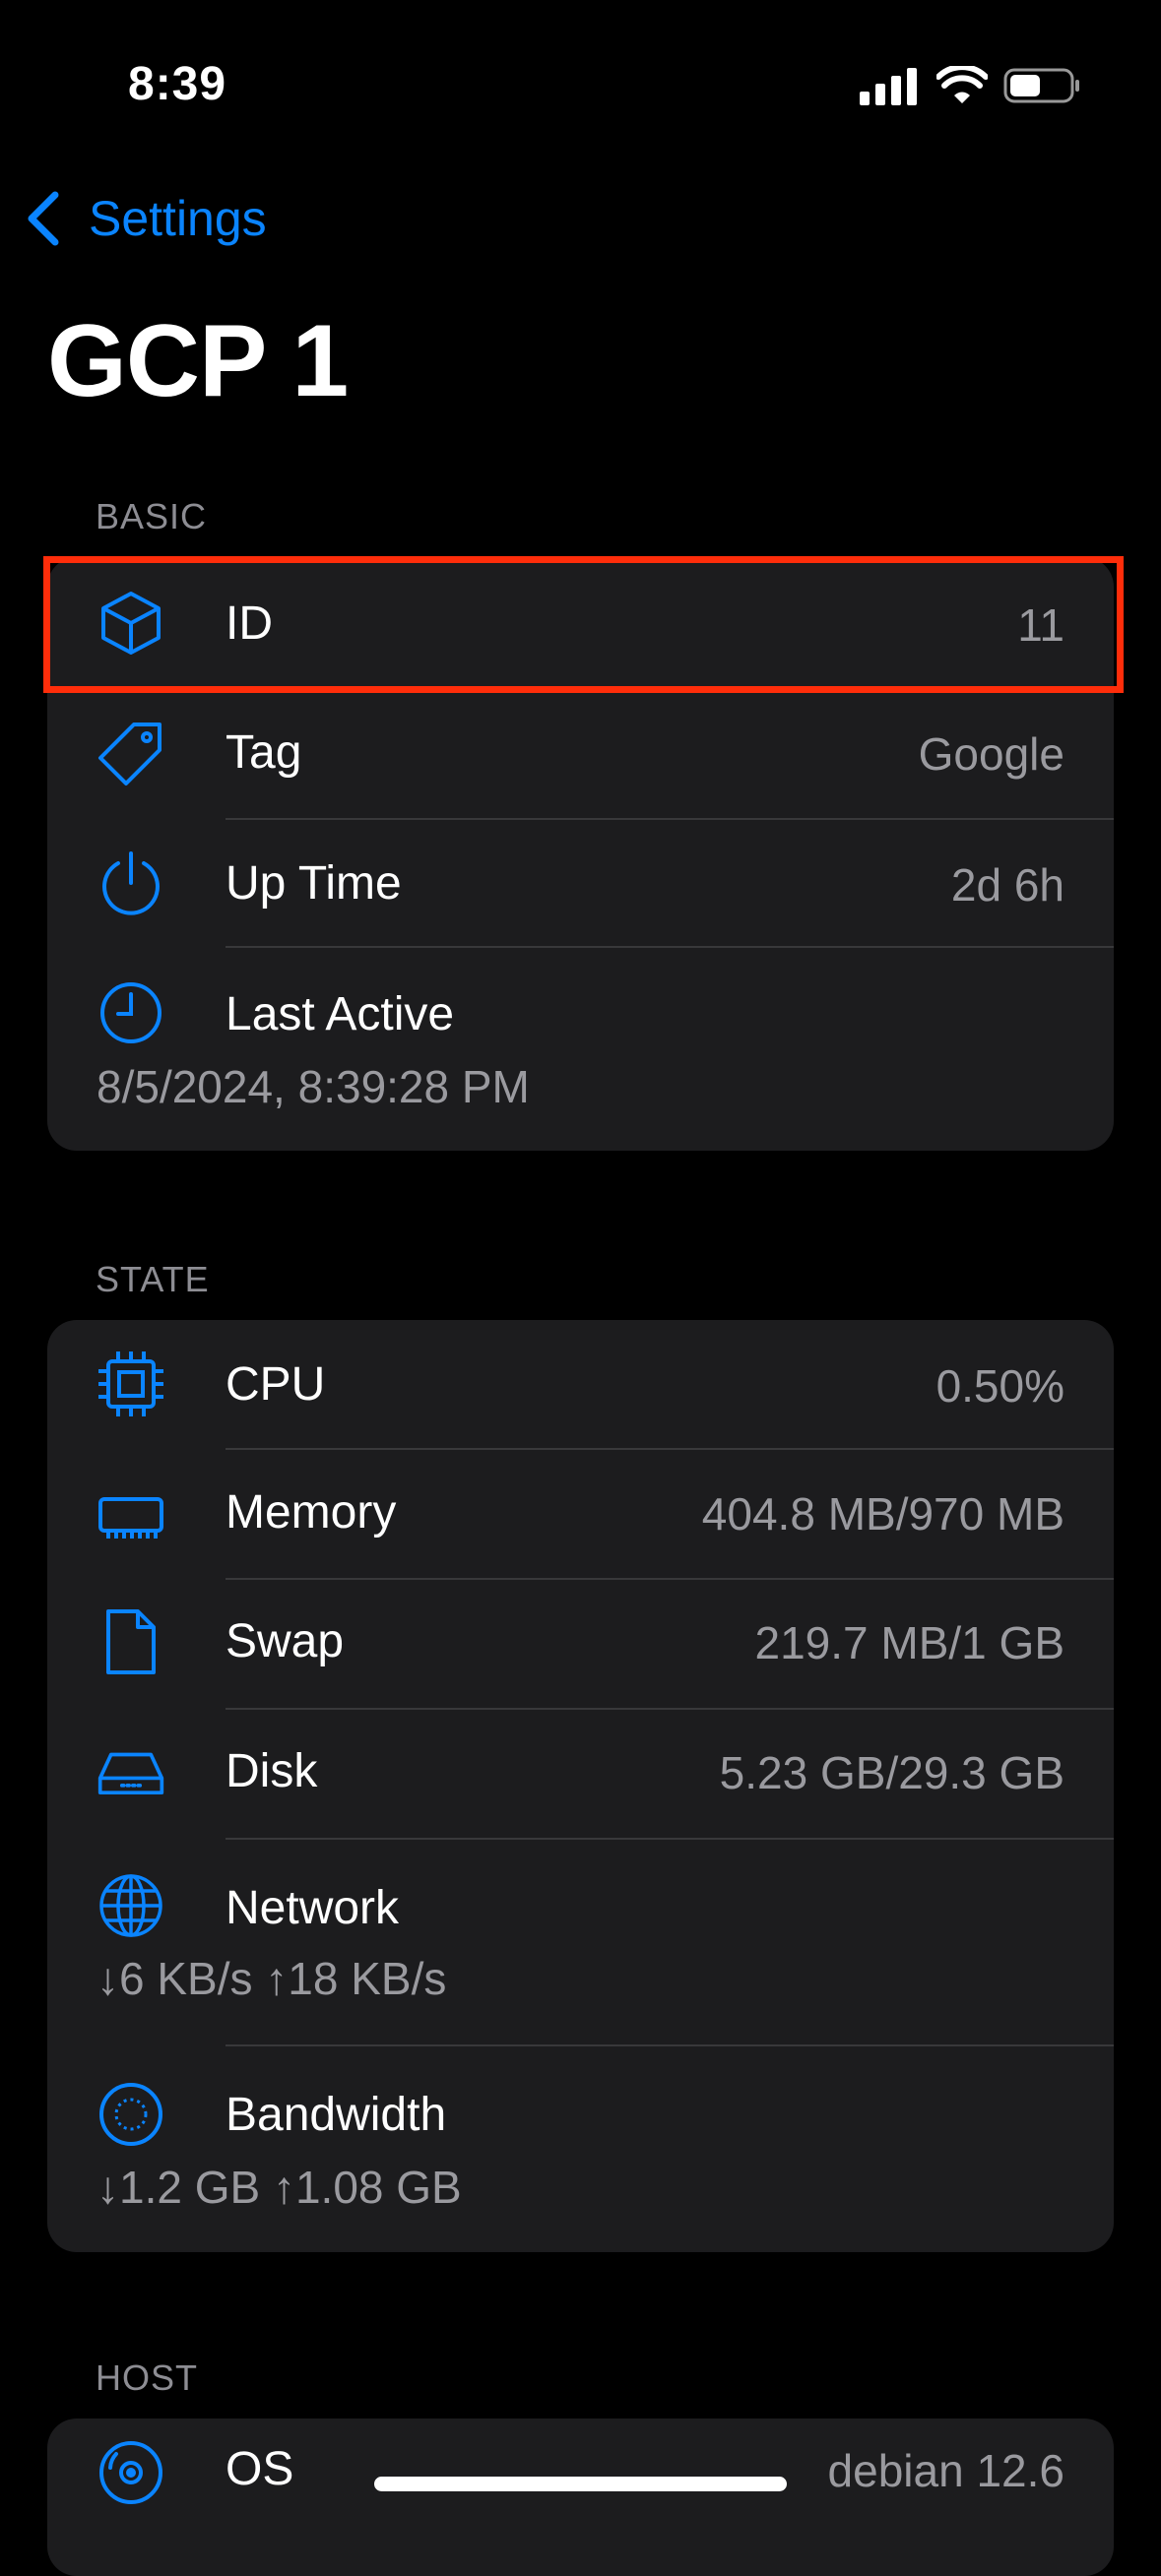 The height and width of the screenshot is (2576, 1161). I want to click on row-value: 0.50%, so click(999, 1386).